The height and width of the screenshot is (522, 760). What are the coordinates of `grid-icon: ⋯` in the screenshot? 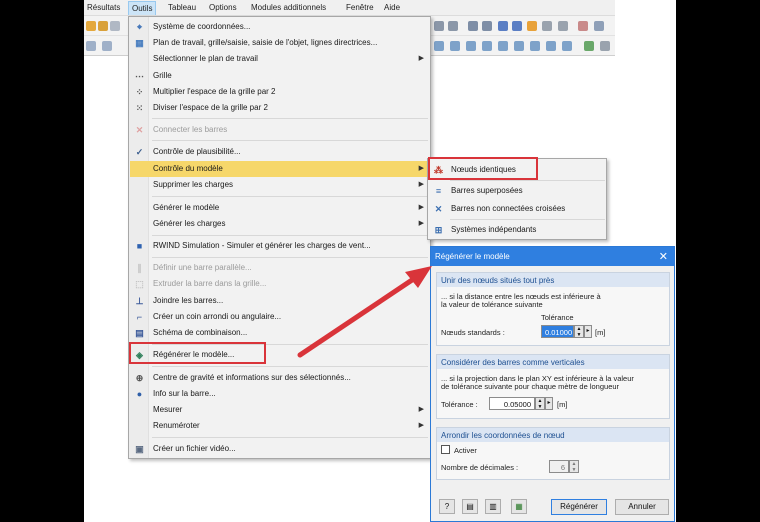 It's located at (139, 76).